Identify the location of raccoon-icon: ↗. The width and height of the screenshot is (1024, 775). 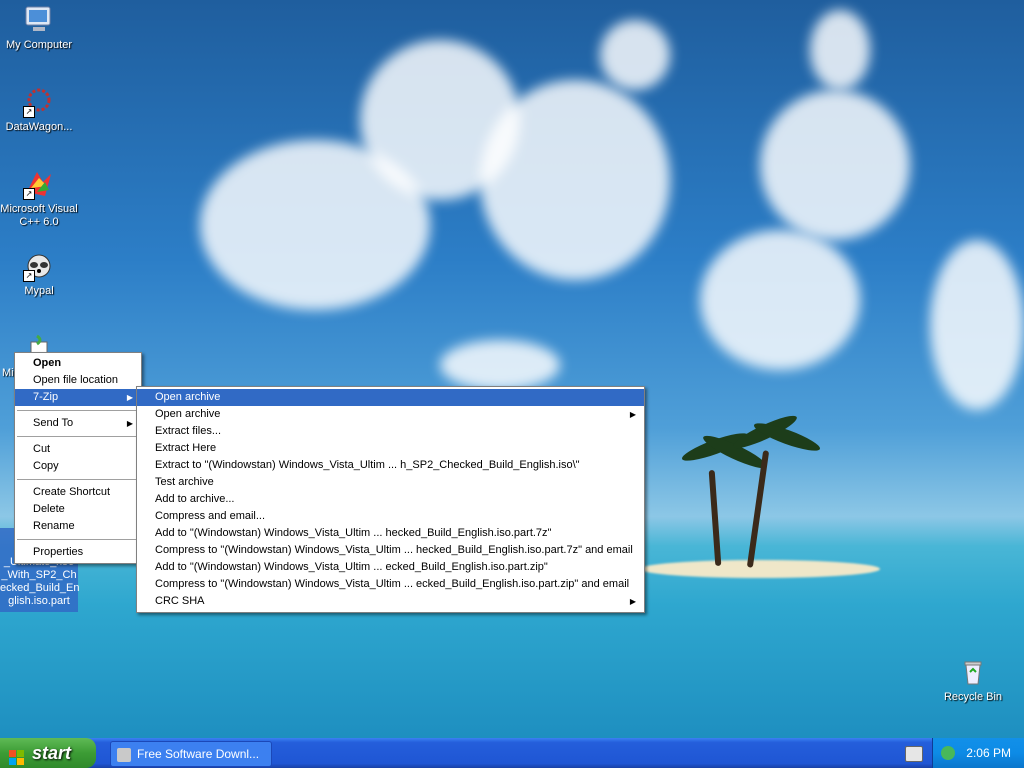
(39, 266).